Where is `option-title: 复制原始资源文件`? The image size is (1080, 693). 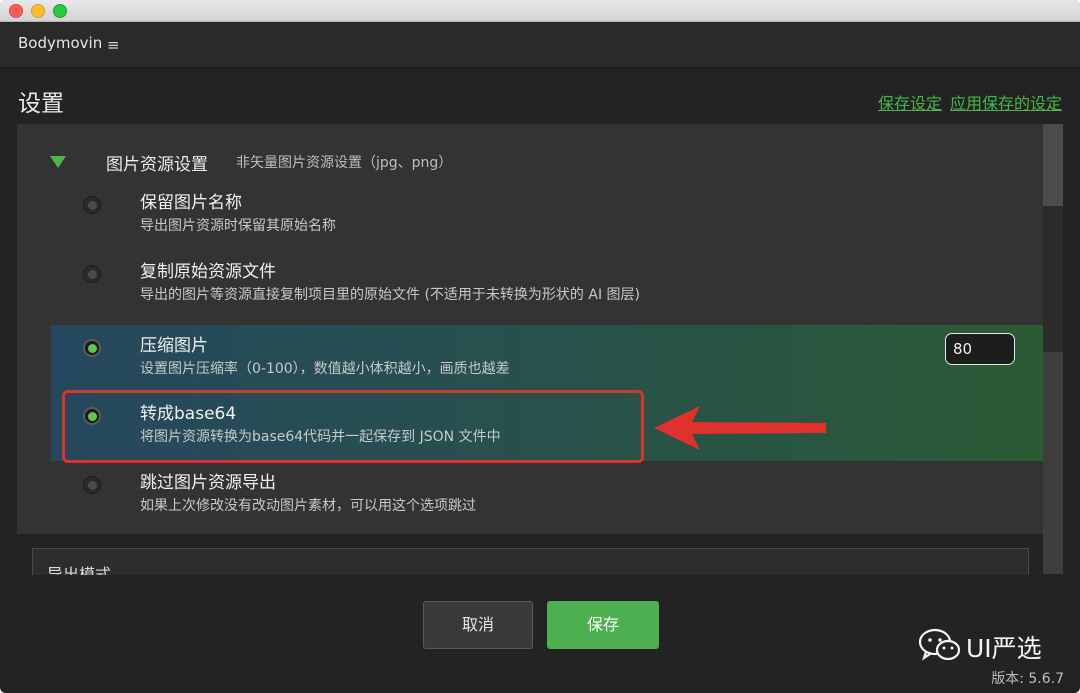 option-title: 复制原始资源文件 is located at coordinates (208, 272).